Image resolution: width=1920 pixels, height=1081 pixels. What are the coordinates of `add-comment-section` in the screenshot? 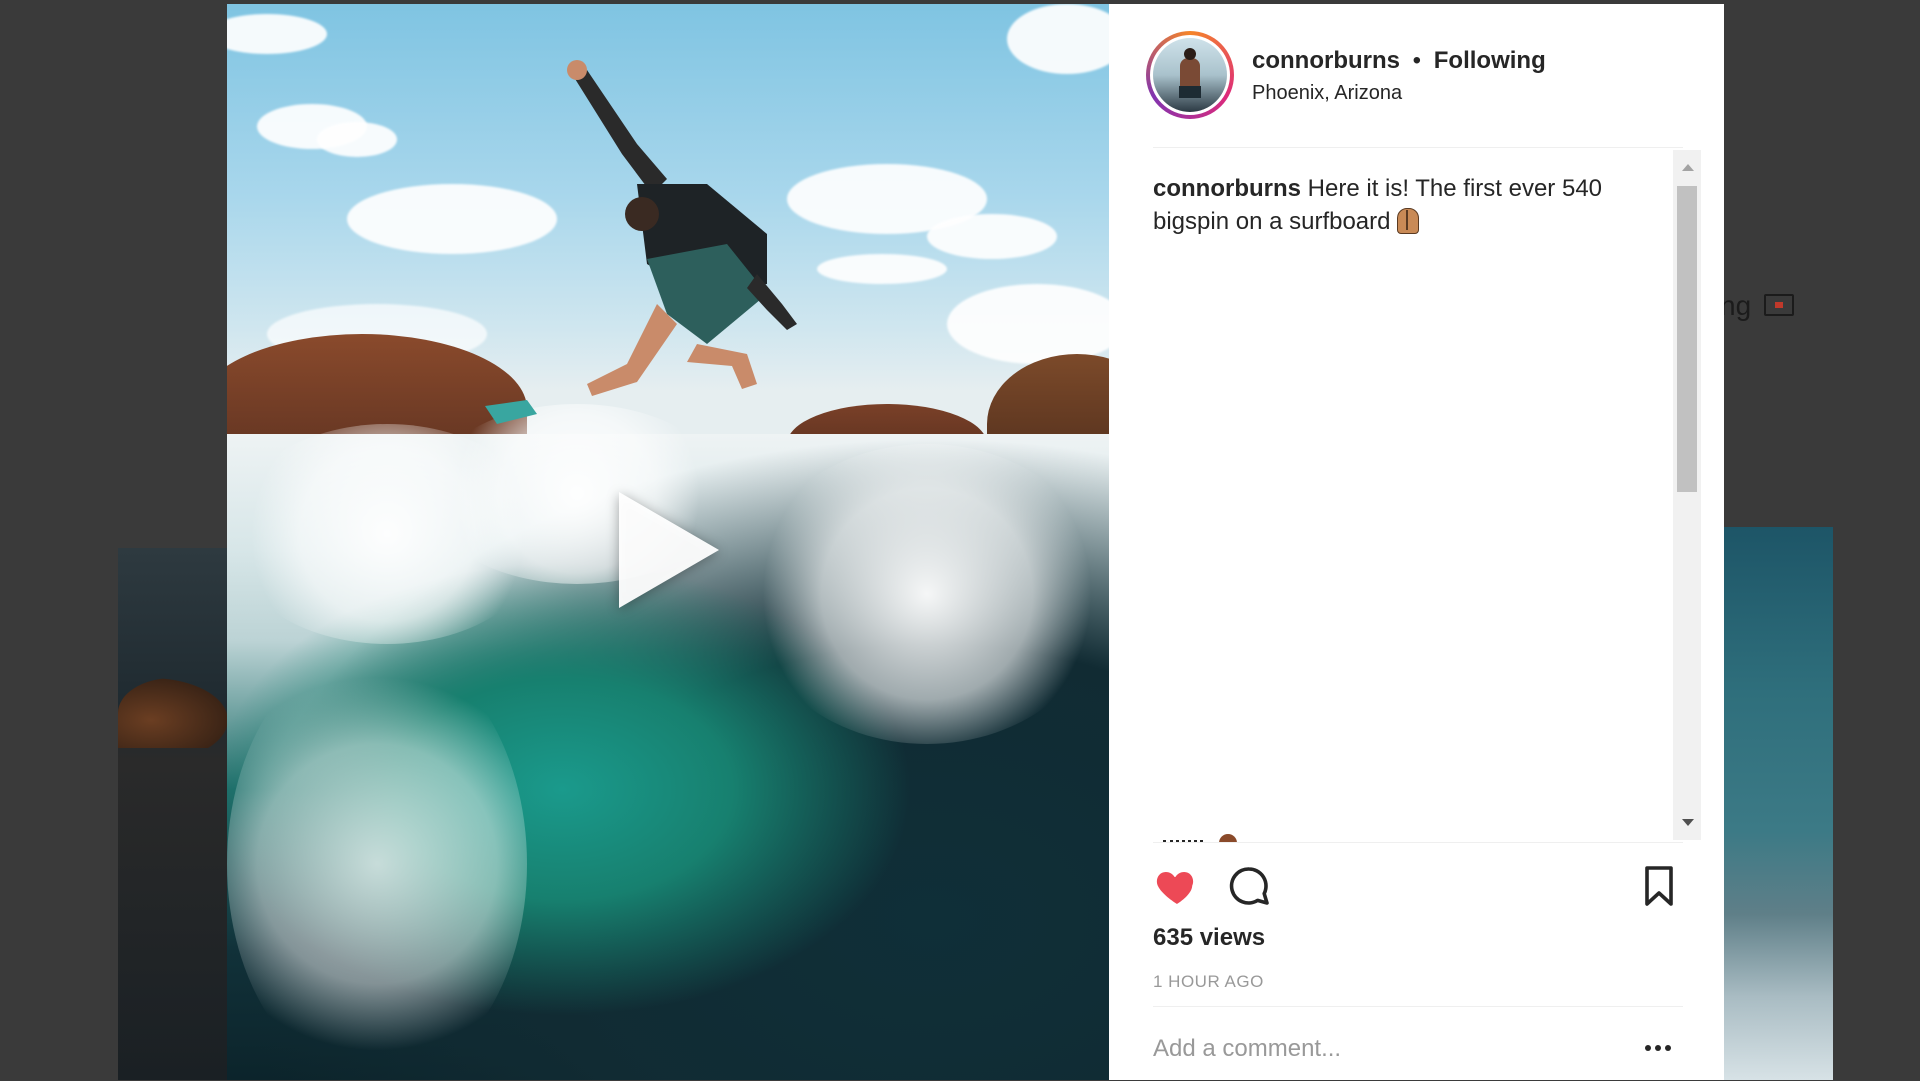 It's located at (1418, 1043).